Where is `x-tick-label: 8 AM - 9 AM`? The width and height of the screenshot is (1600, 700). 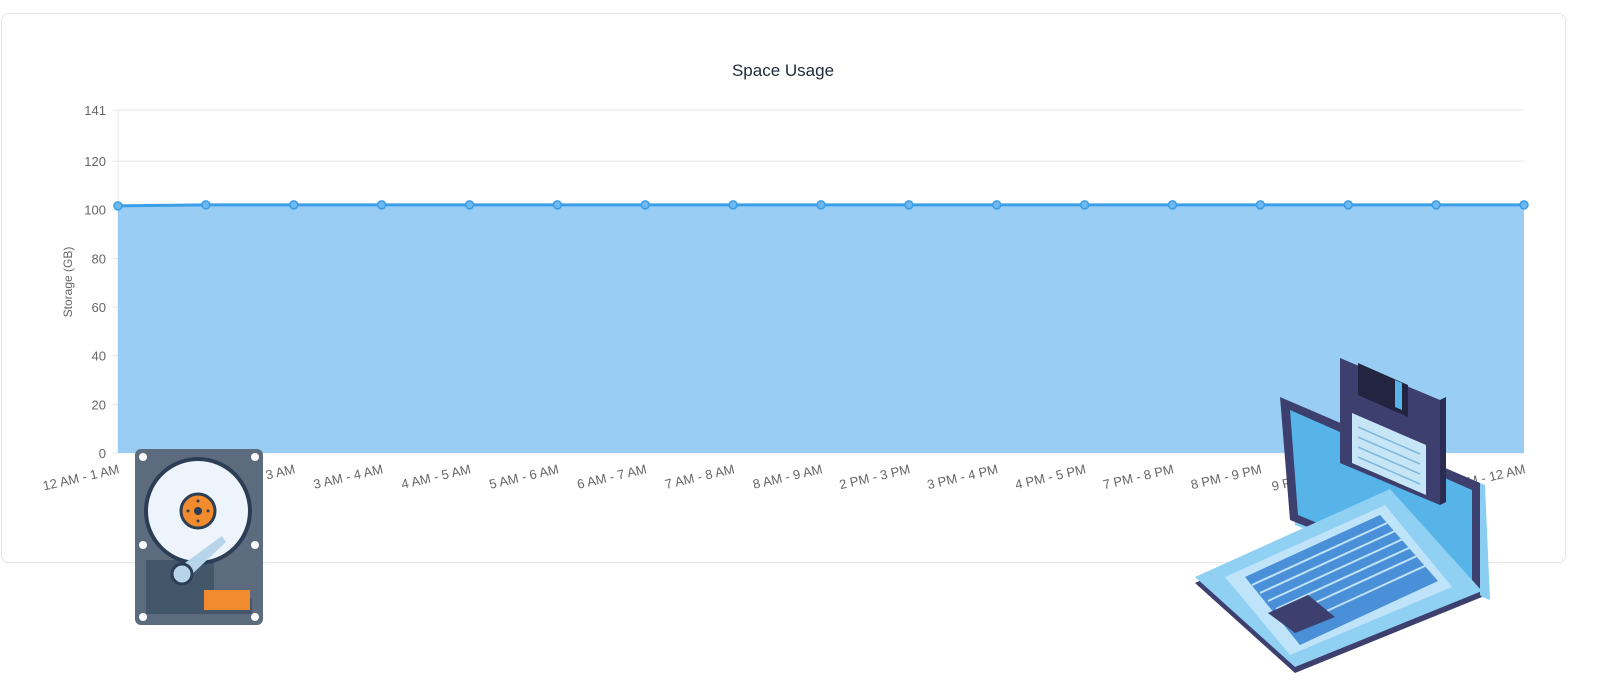 x-tick-label: 8 AM - 9 AM is located at coordinates (787, 476).